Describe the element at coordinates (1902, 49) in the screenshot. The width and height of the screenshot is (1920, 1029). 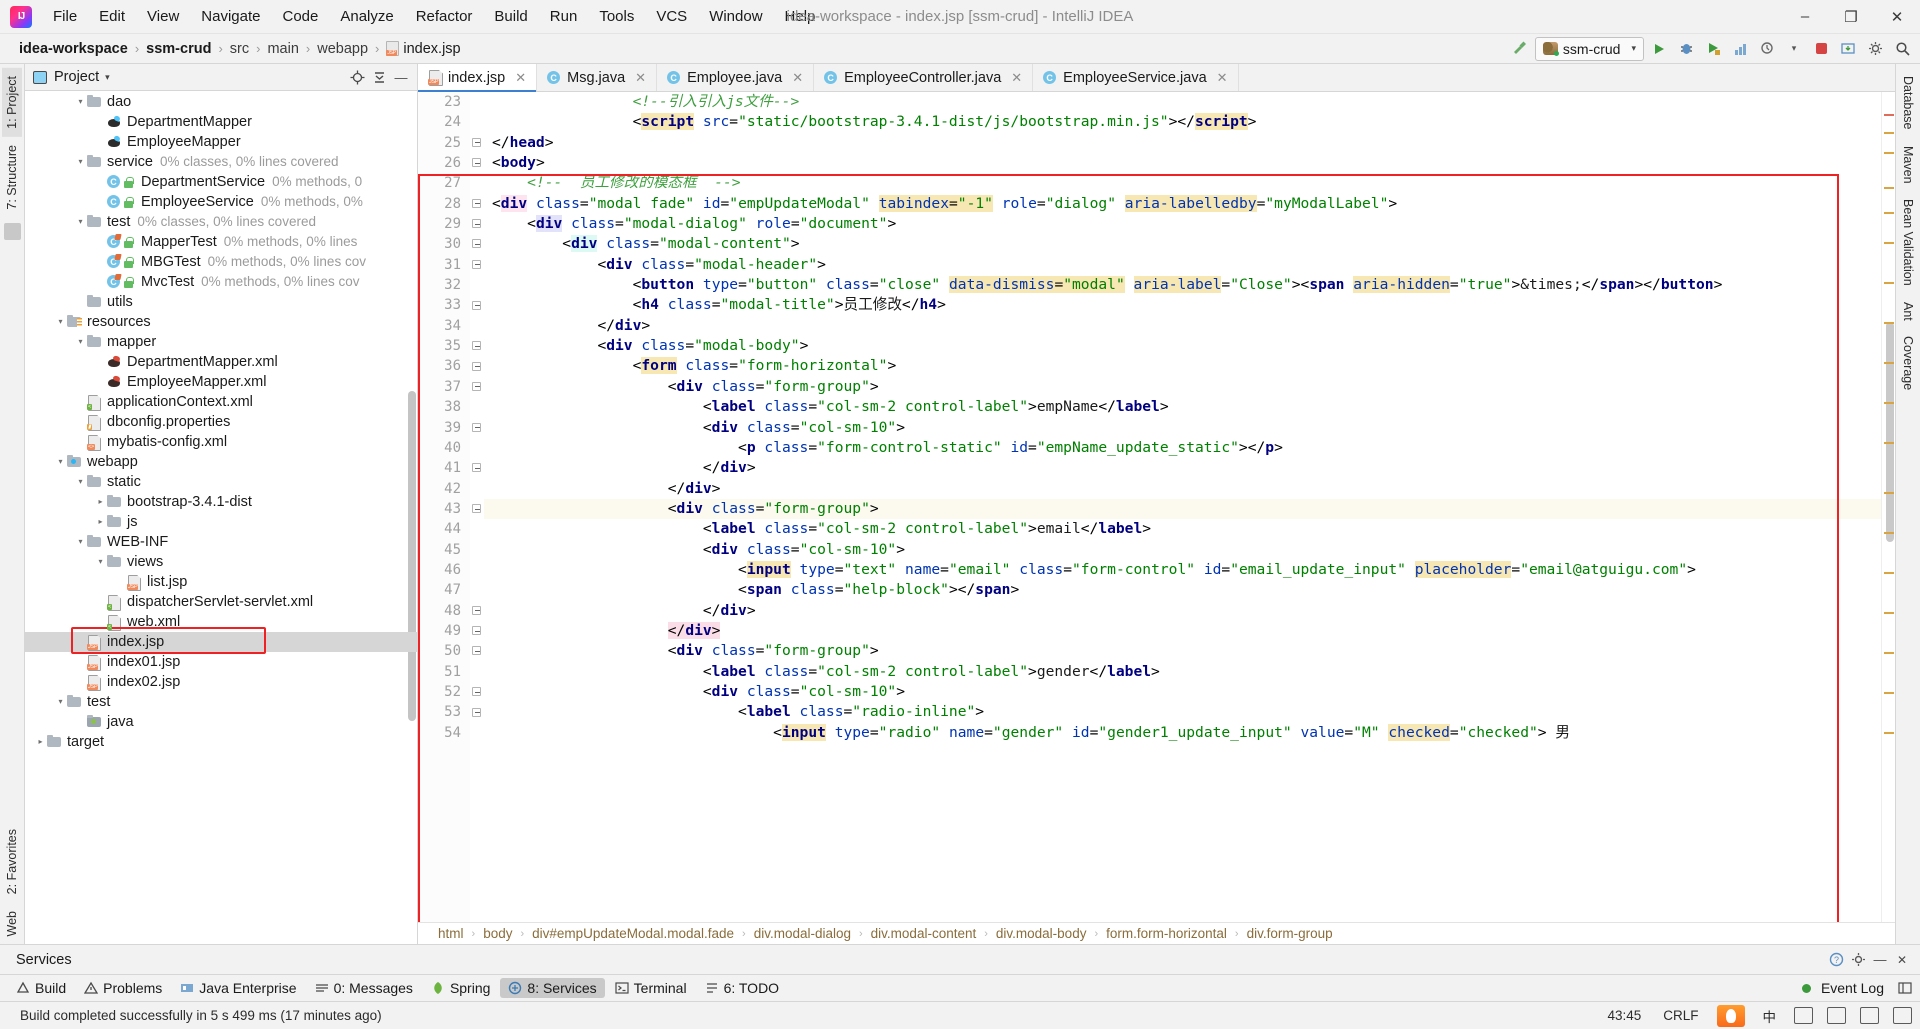
I see `search-everywhere-icon` at that location.